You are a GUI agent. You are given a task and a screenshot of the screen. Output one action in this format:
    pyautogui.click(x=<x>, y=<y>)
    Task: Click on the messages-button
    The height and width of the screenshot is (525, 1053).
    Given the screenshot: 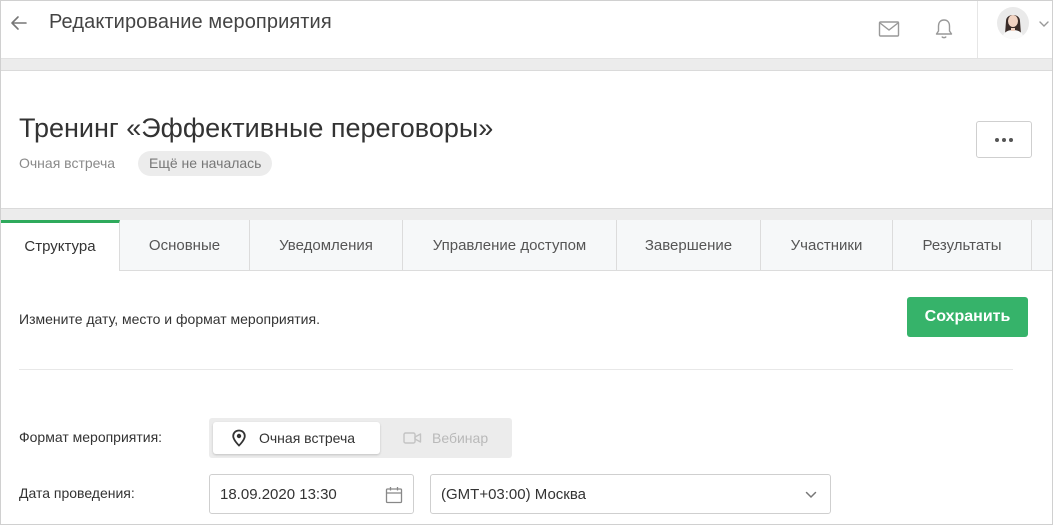 What is the action you would take?
    pyautogui.click(x=889, y=29)
    